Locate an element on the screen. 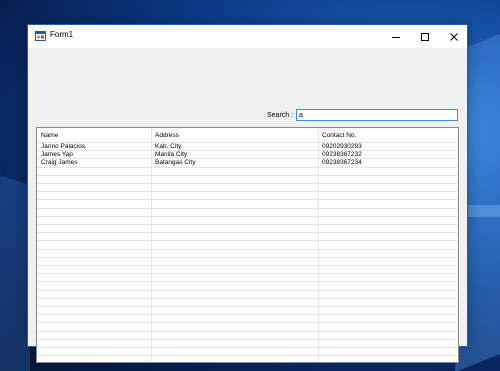 This screenshot has width=500, height=371. column-header: Contact No. is located at coordinates (339, 135).